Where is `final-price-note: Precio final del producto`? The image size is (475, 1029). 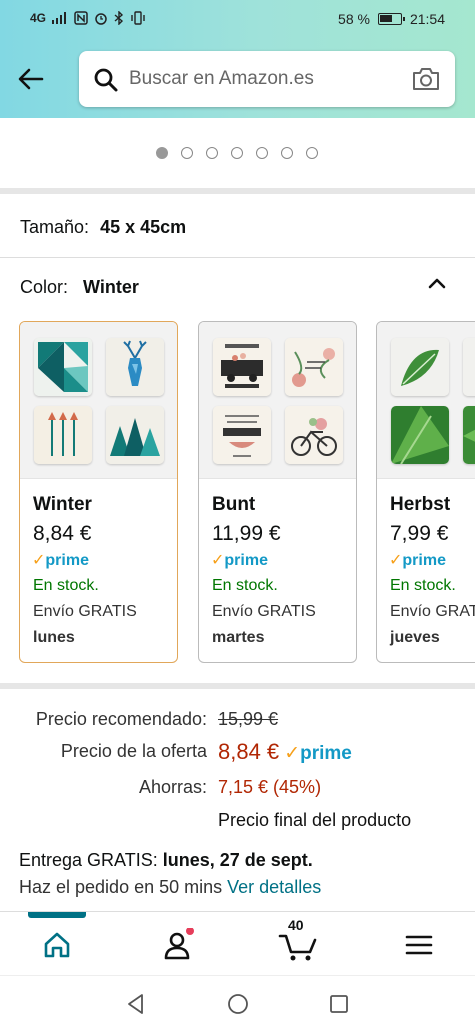 final-price-note: Precio final del producto is located at coordinates (315, 820).